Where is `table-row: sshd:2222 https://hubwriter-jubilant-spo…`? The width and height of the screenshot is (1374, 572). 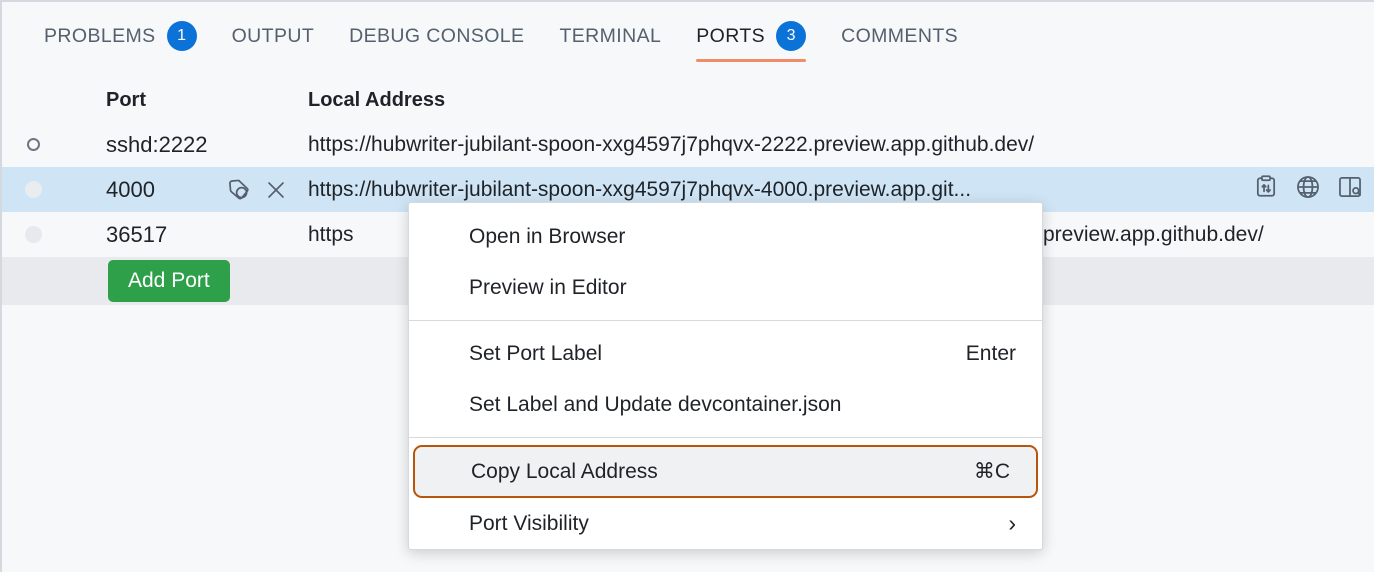
table-row: sshd:2222 https://hubwriter-jubilant-spo… is located at coordinates (688, 144).